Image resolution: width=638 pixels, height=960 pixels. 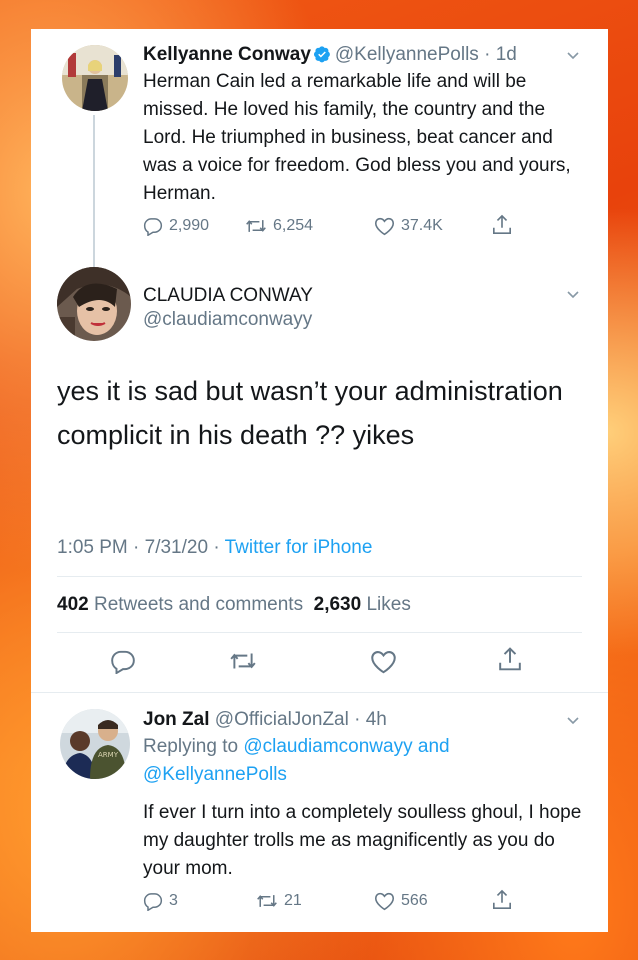 What do you see at coordinates (422, 225) in the screenshot?
I see `tweet1-like-count: 37.4K` at bounding box center [422, 225].